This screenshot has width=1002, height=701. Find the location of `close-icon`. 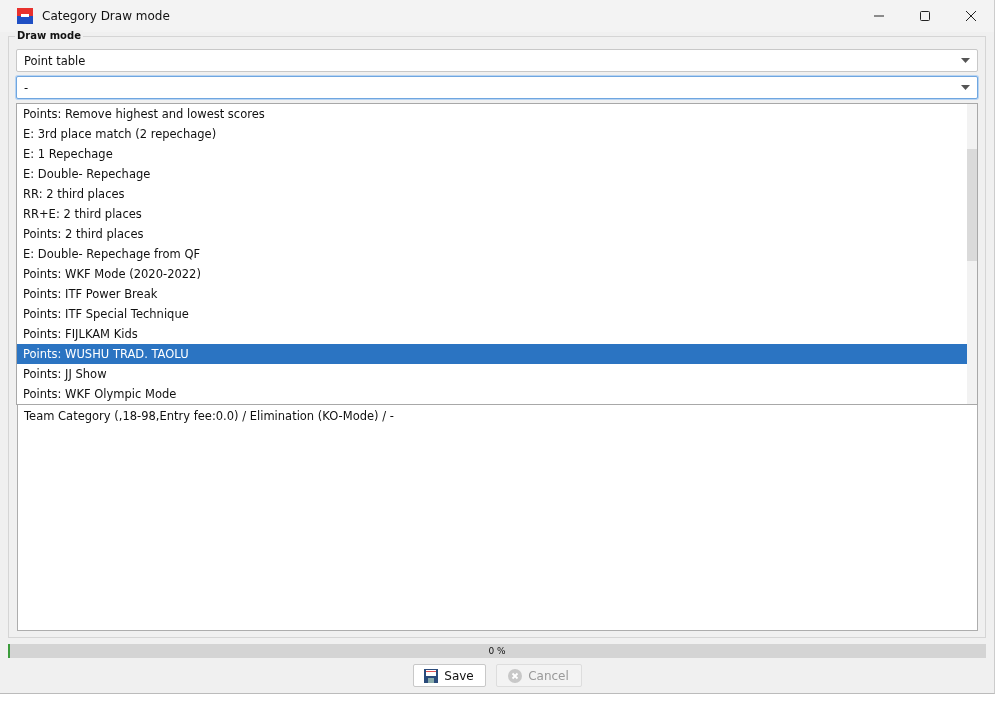

close-icon is located at coordinates (971, 16).